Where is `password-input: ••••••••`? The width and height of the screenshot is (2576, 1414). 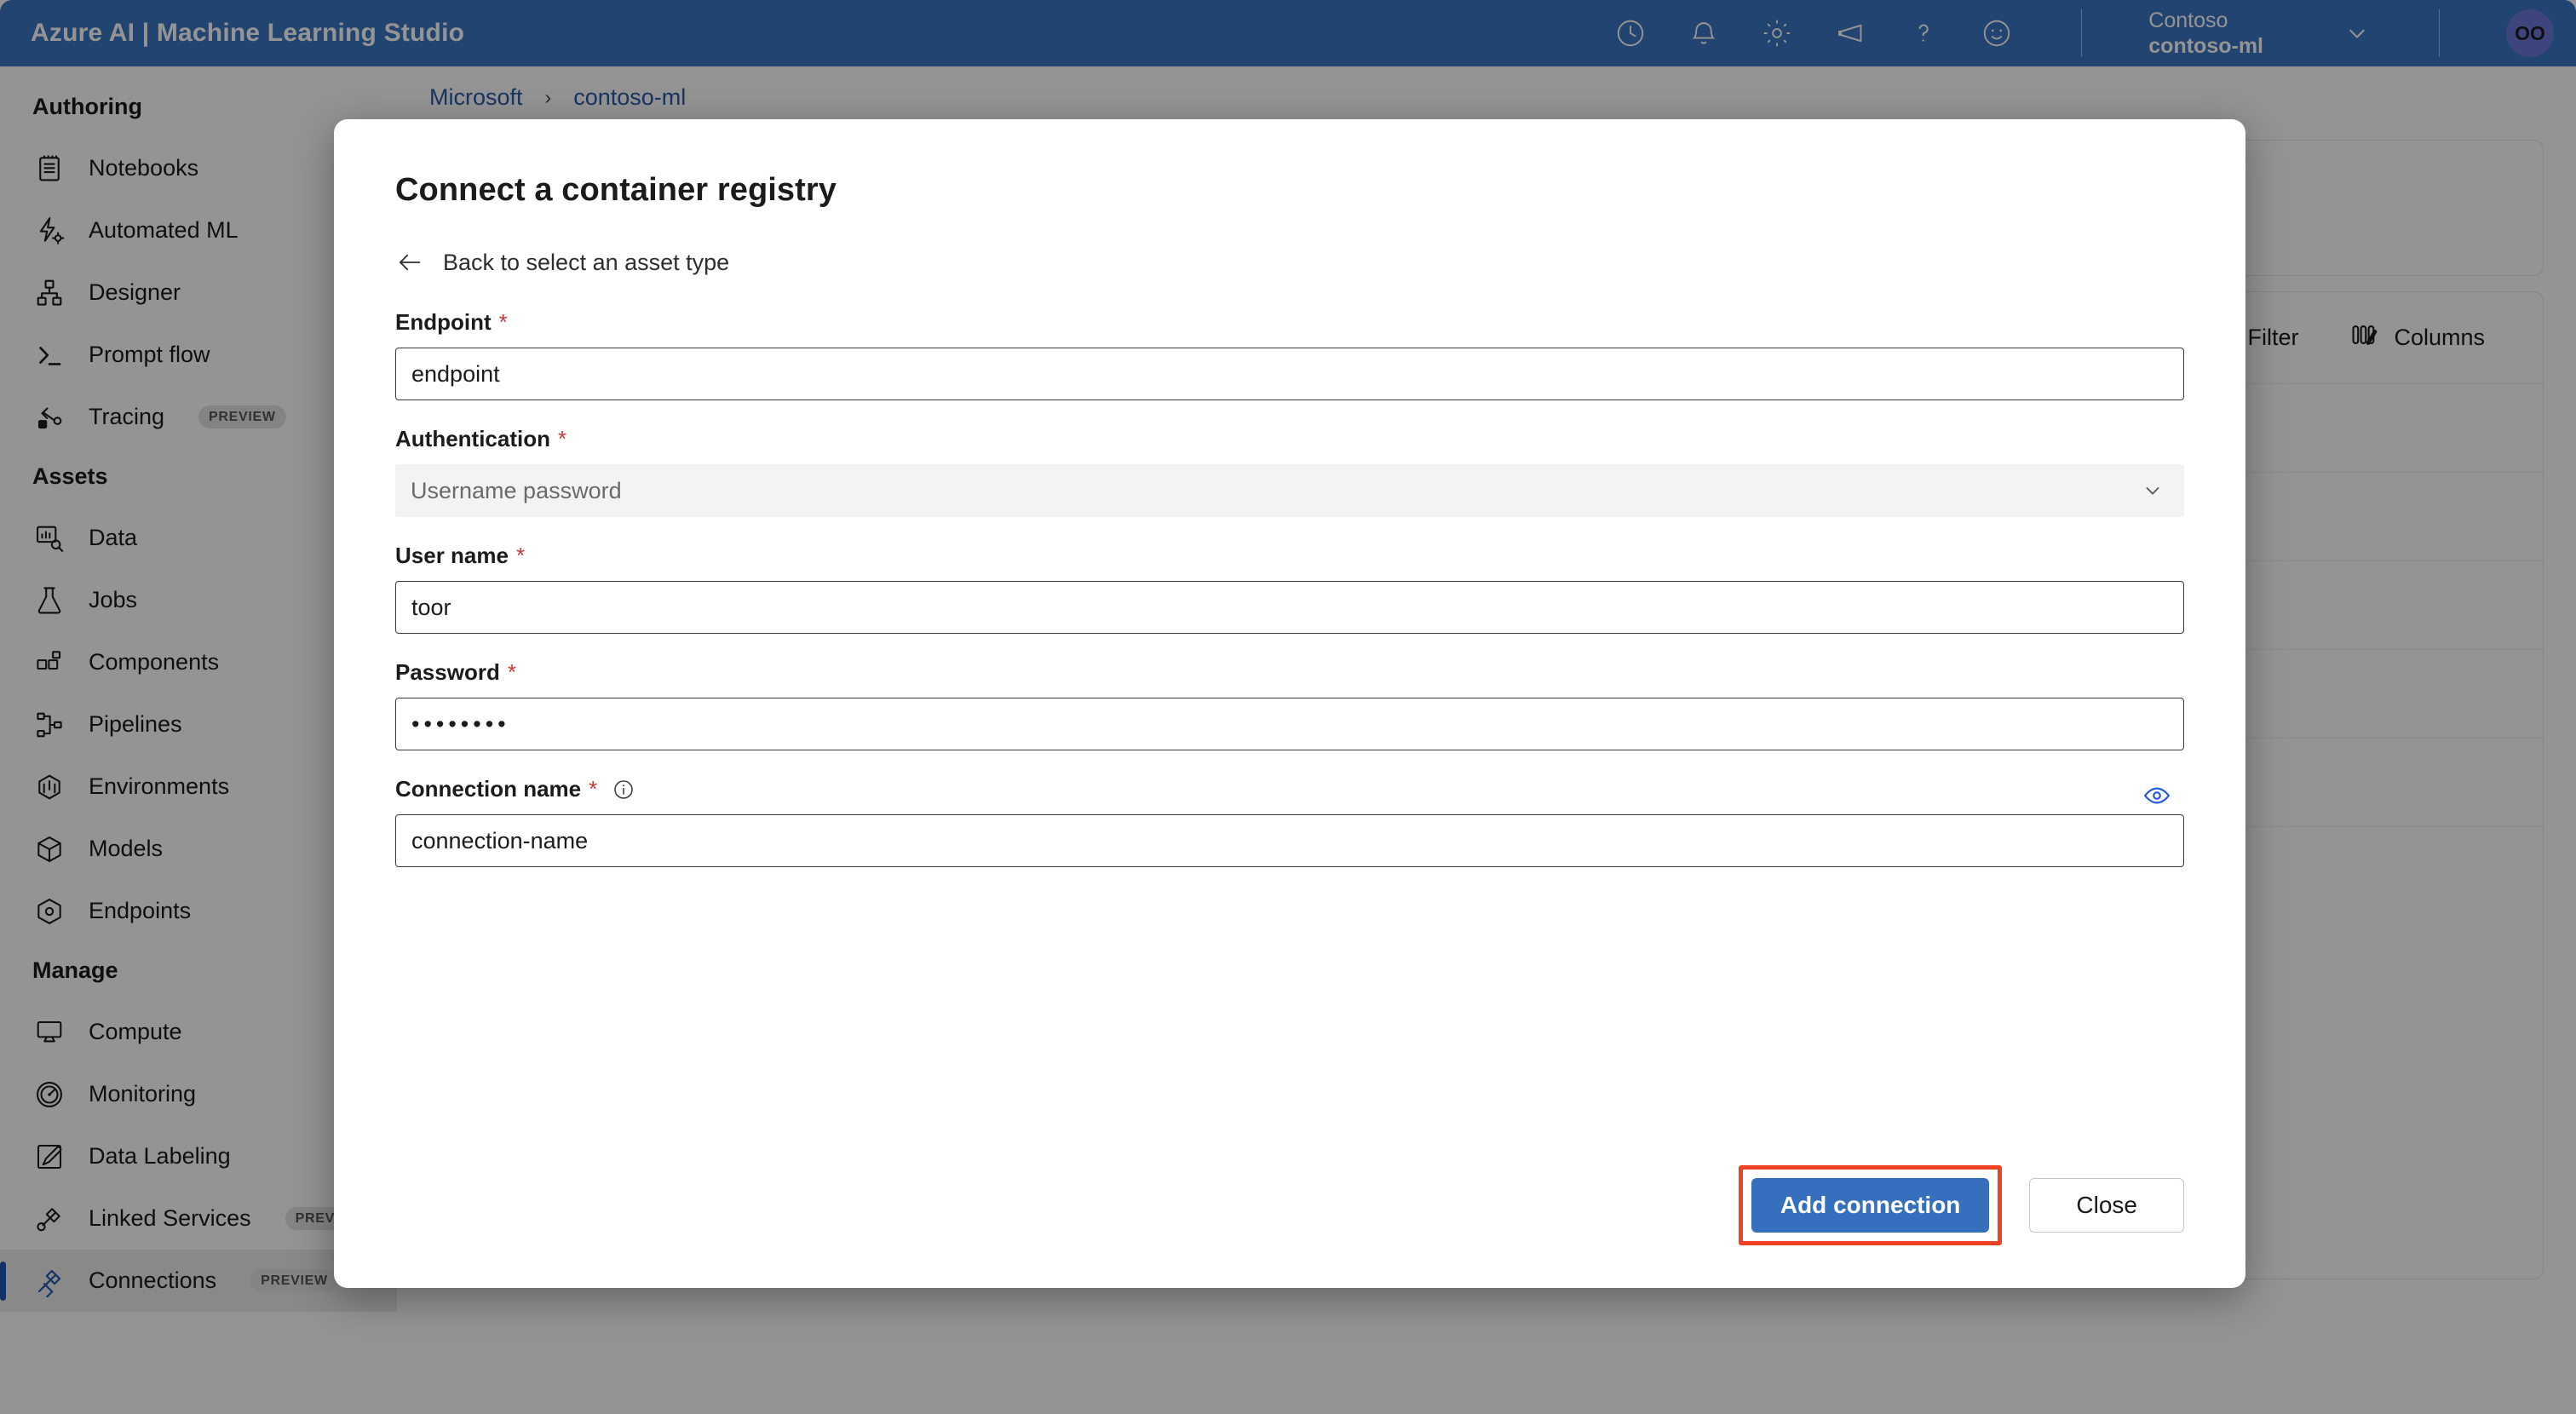
password-input: •••••••• is located at coordinates (1289, 724).